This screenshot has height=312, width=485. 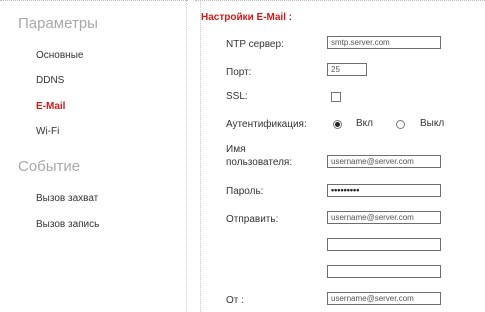 What do you see at coordinates (239, 72) in the screenshot?
I see `port-label: Порт:` at bounding box center [239, 72].